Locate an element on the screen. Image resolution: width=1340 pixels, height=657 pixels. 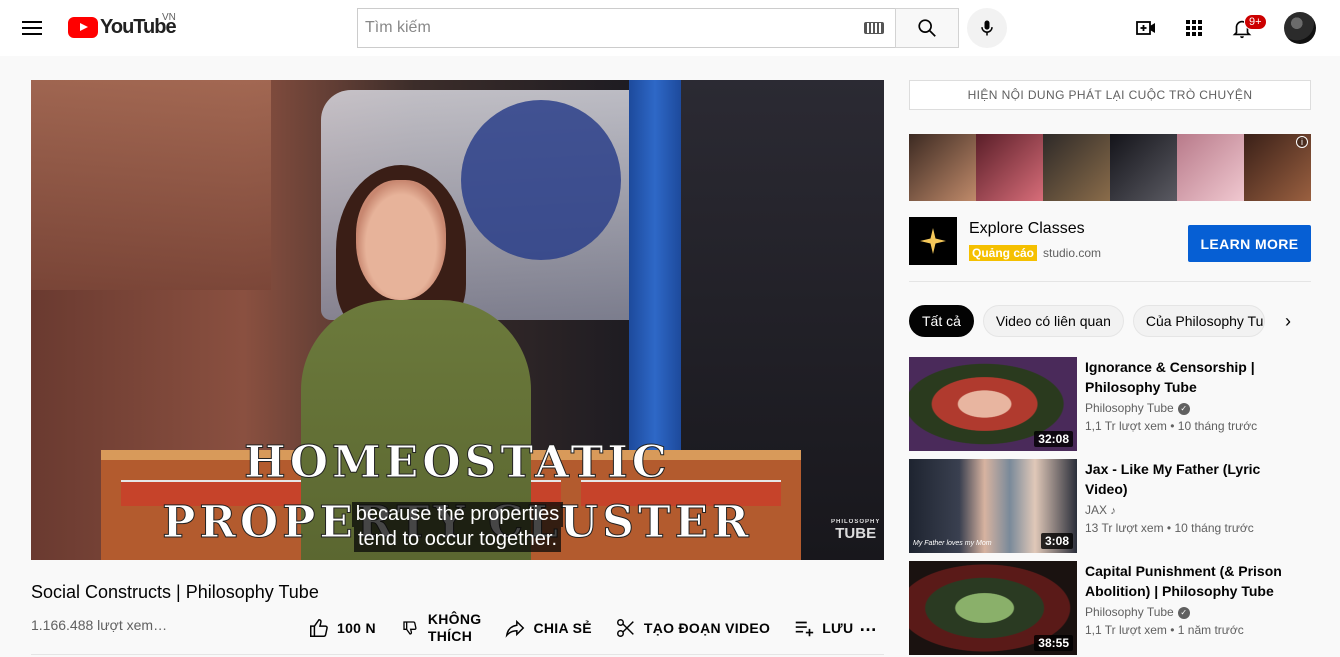
apps-grid-icon is located at coordinates (1194, 28).